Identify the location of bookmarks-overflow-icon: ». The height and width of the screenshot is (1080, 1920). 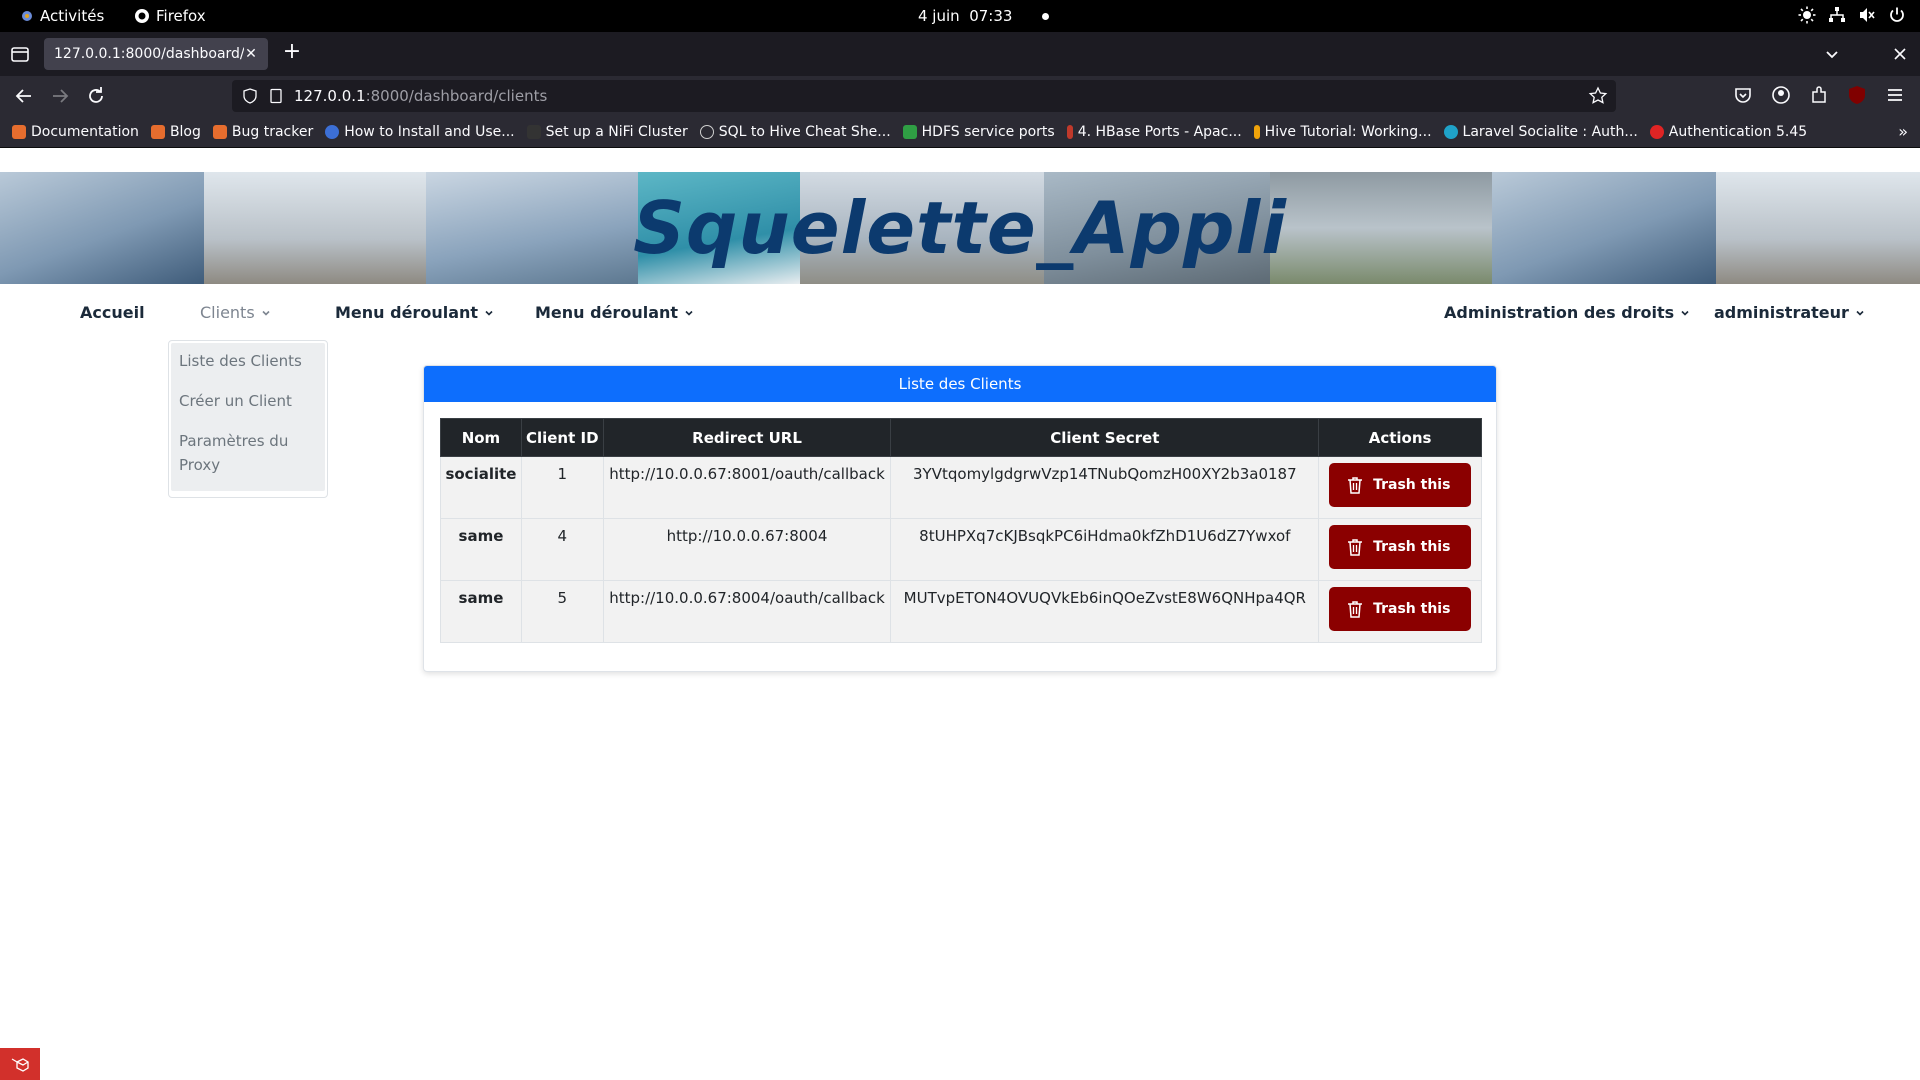
(1903, 131).